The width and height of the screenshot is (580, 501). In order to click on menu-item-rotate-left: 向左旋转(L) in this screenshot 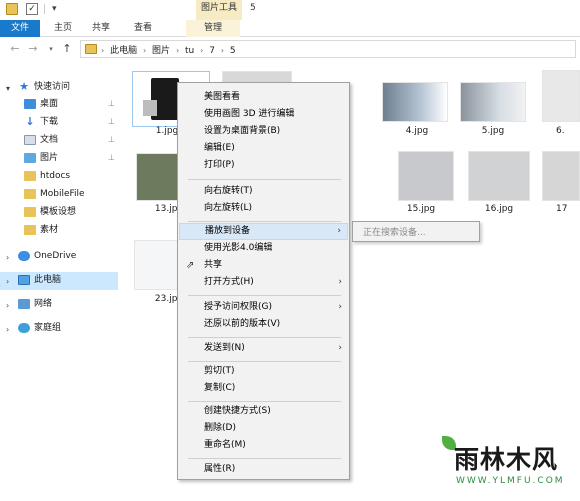, I will do `click(263, 208)`.